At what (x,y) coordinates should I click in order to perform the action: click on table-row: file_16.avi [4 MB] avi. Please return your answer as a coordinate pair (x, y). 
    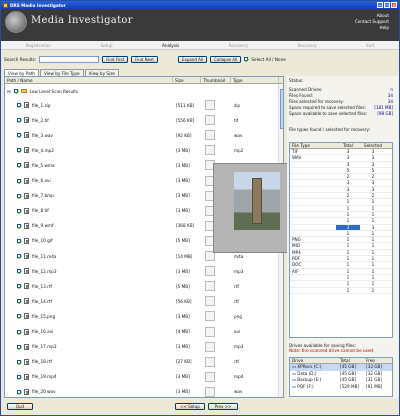
    Looking at the image, I should click on (144, 332).